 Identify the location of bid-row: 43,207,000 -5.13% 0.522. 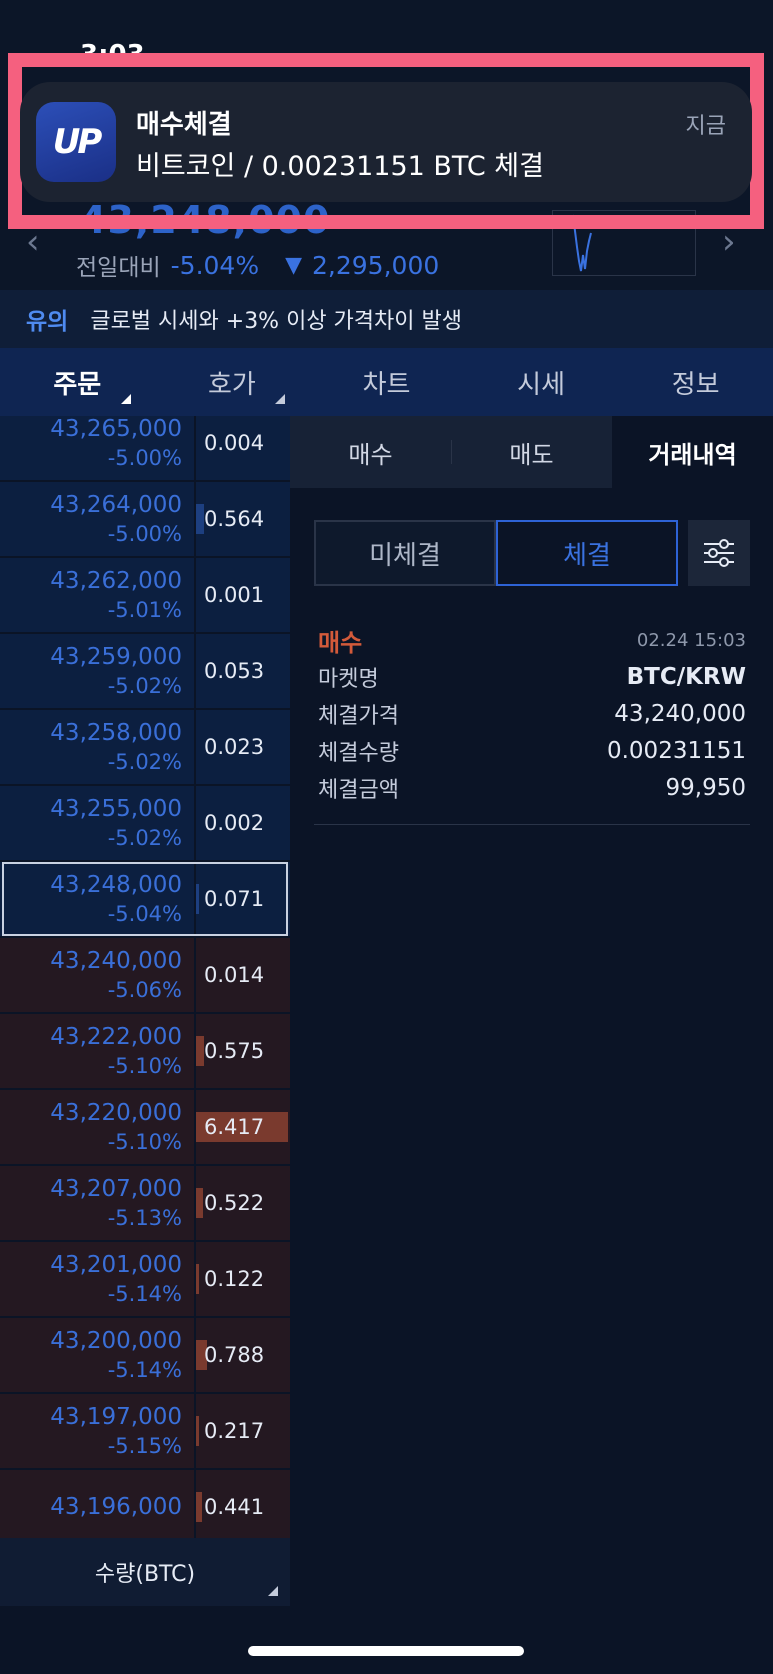
(145, 1203).